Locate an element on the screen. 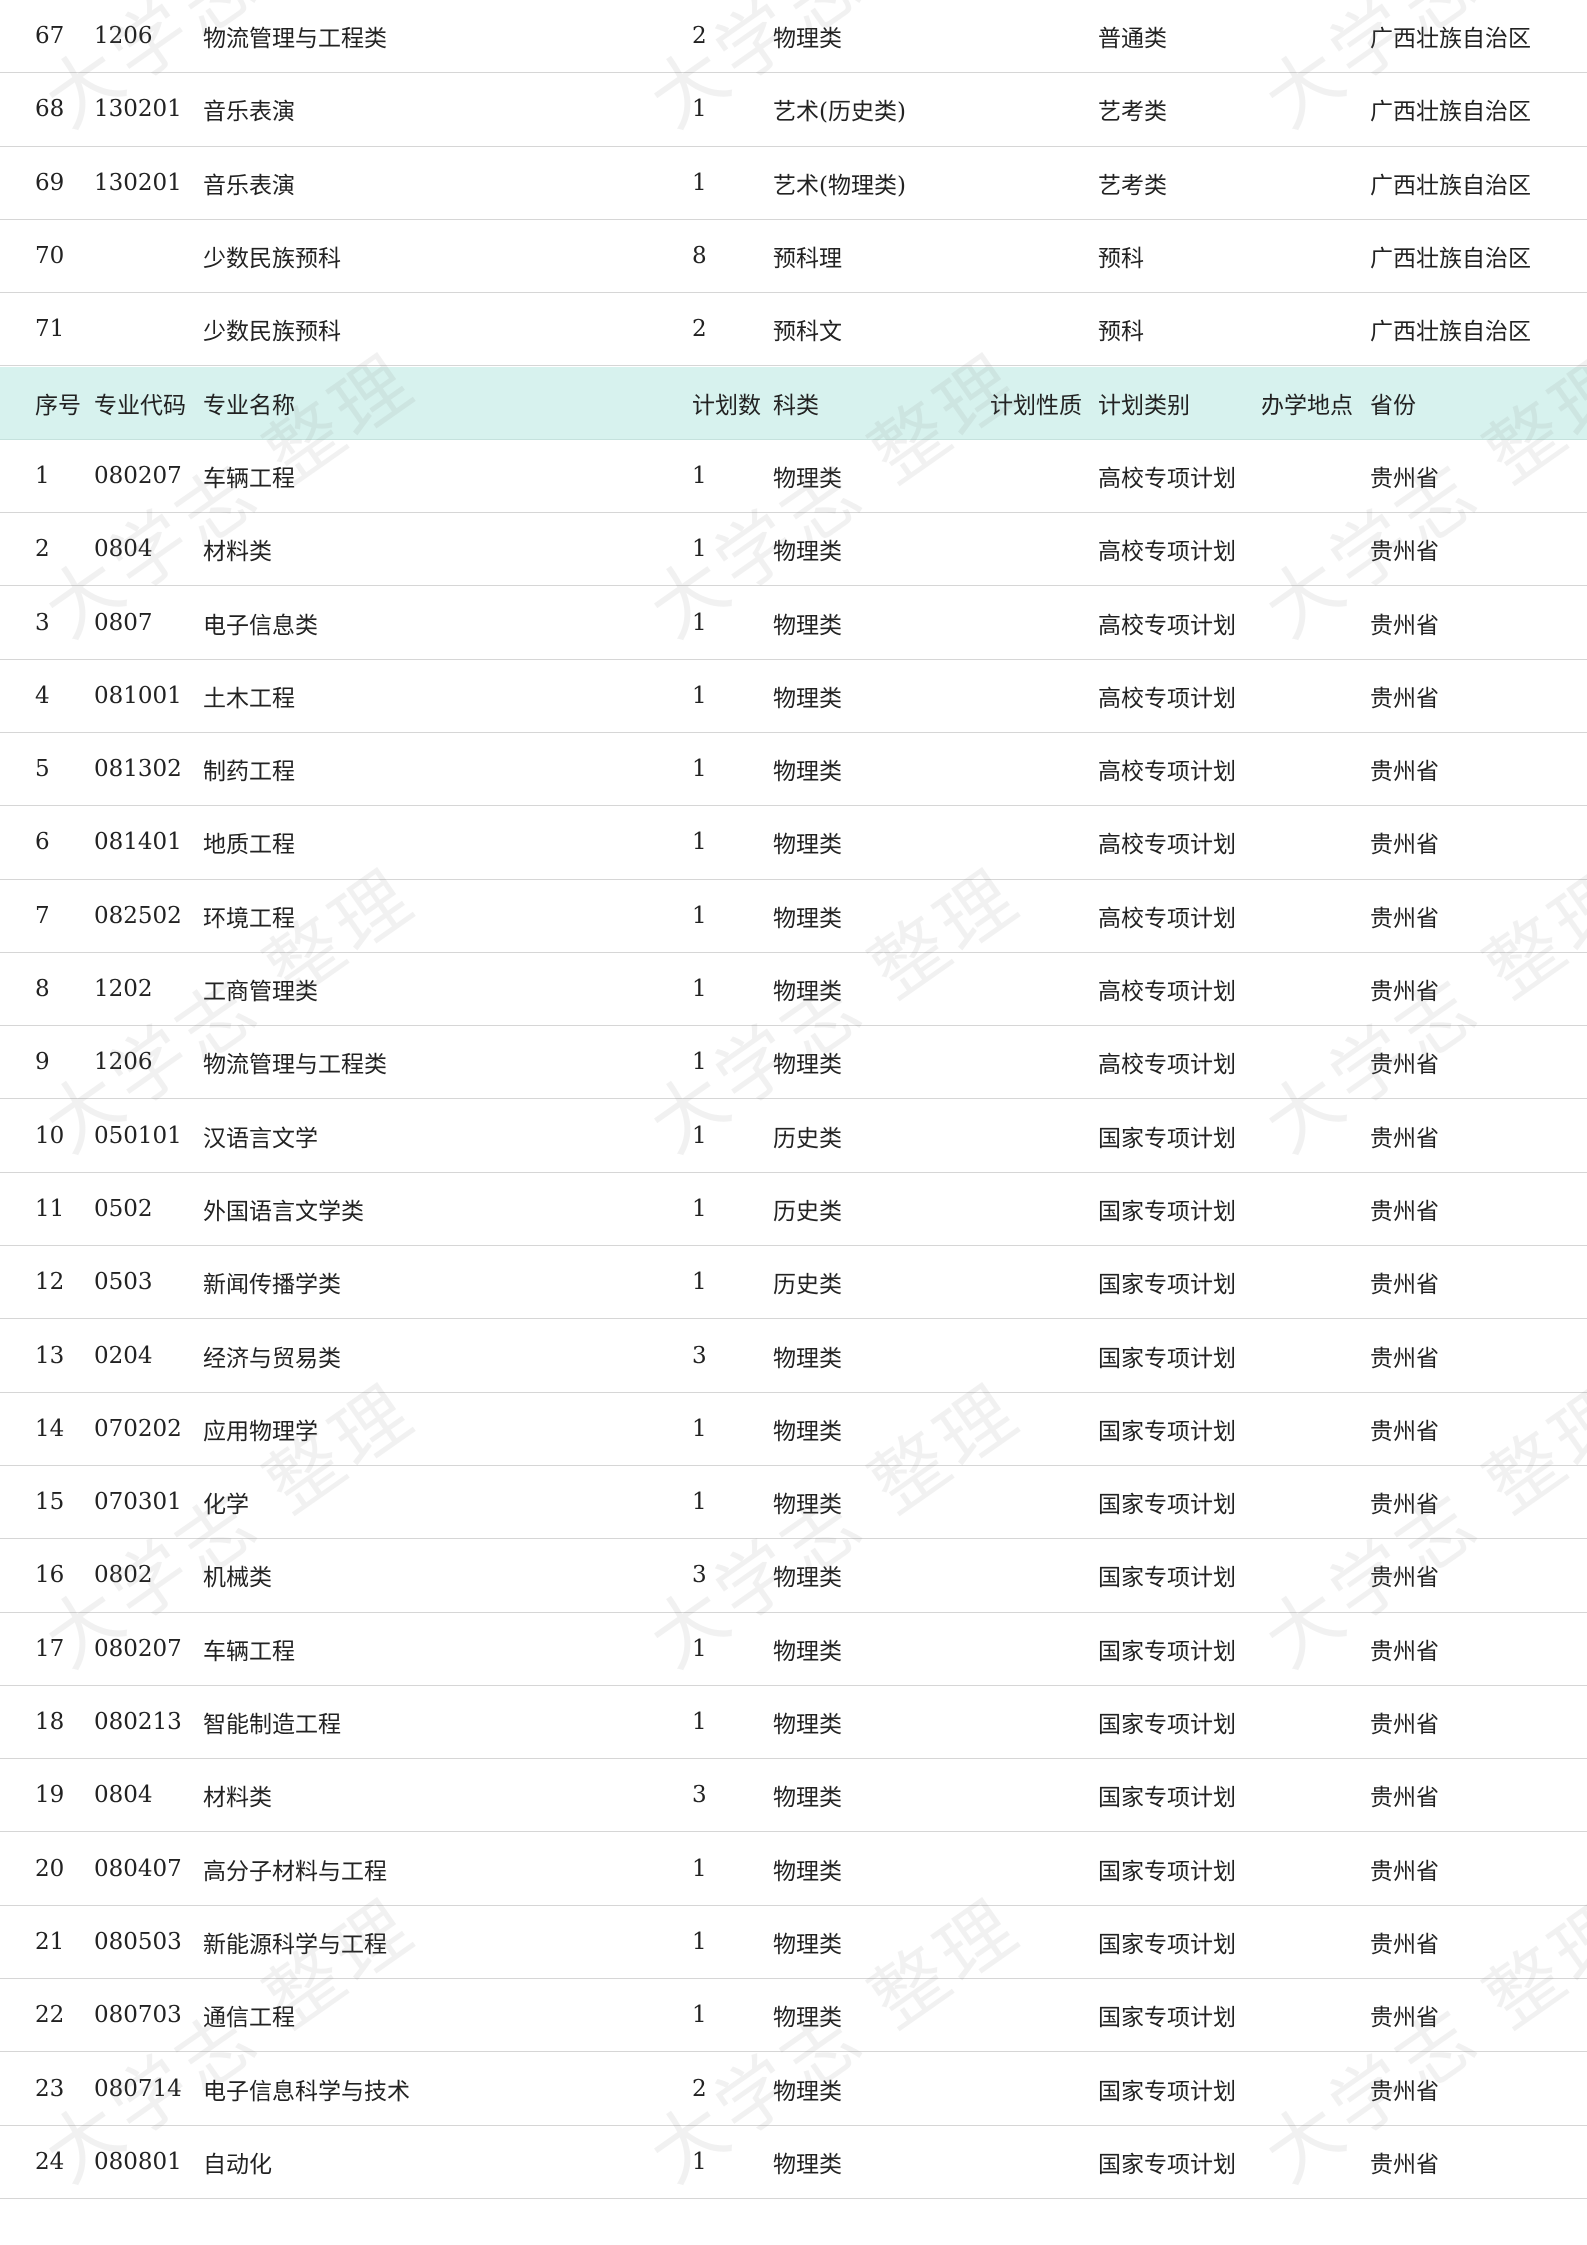  seq-cell: 69 is located at coordinates (50, 182).